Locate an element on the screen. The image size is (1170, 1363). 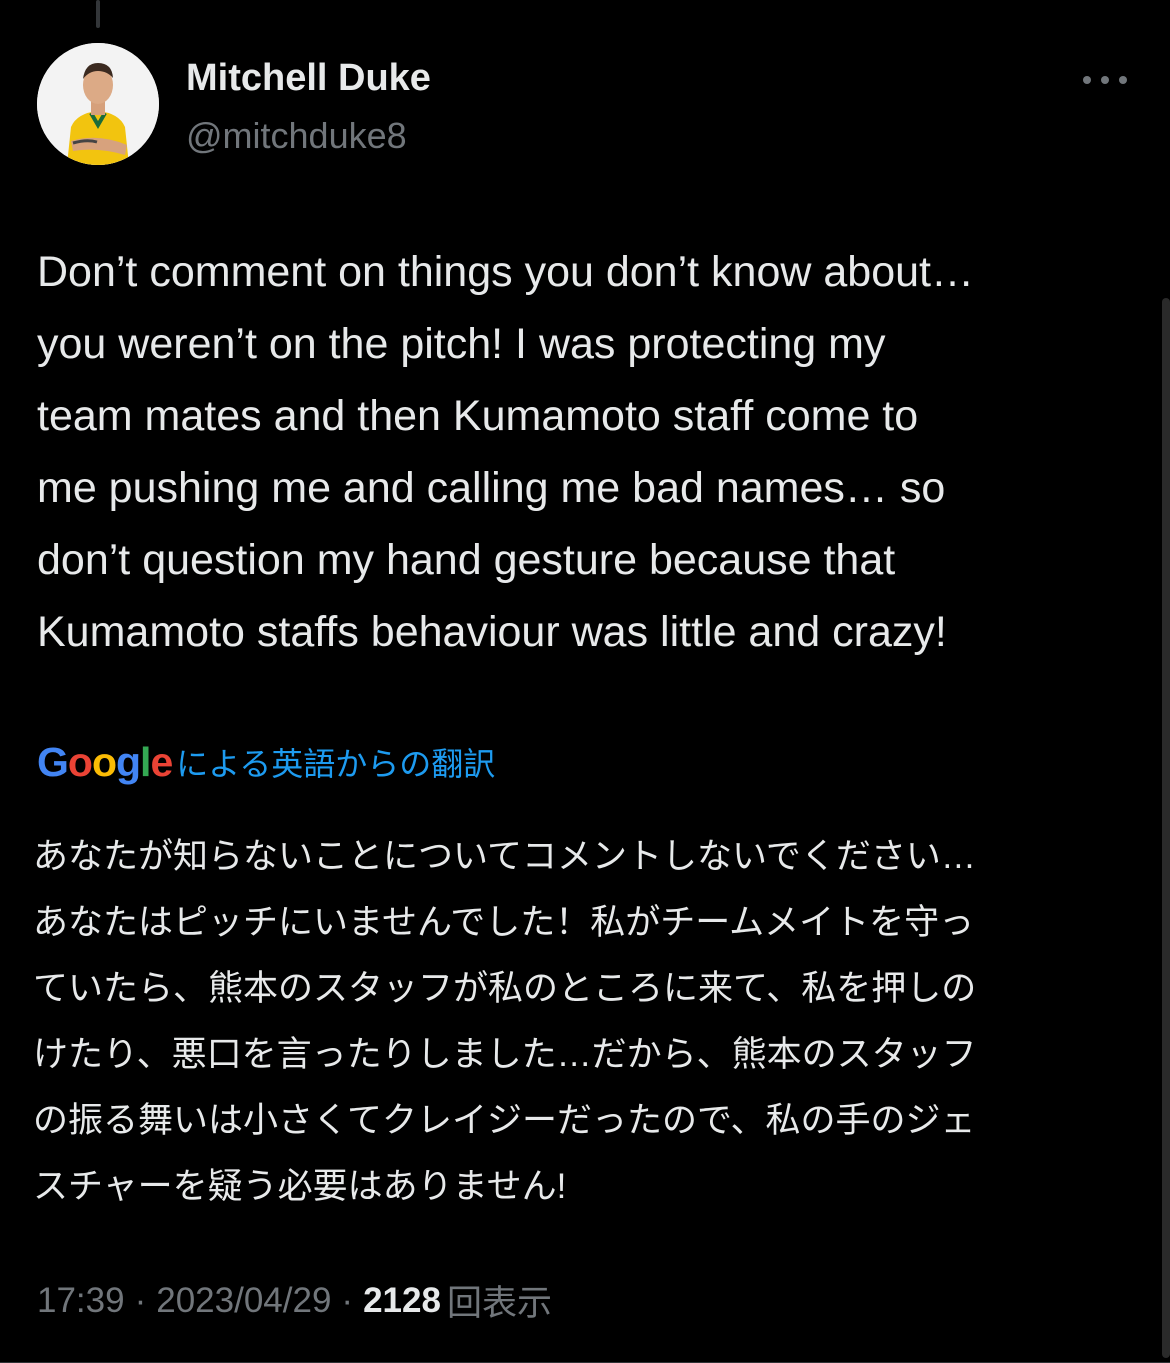
google-logo-letter: g is located at coordinates (128, 761).